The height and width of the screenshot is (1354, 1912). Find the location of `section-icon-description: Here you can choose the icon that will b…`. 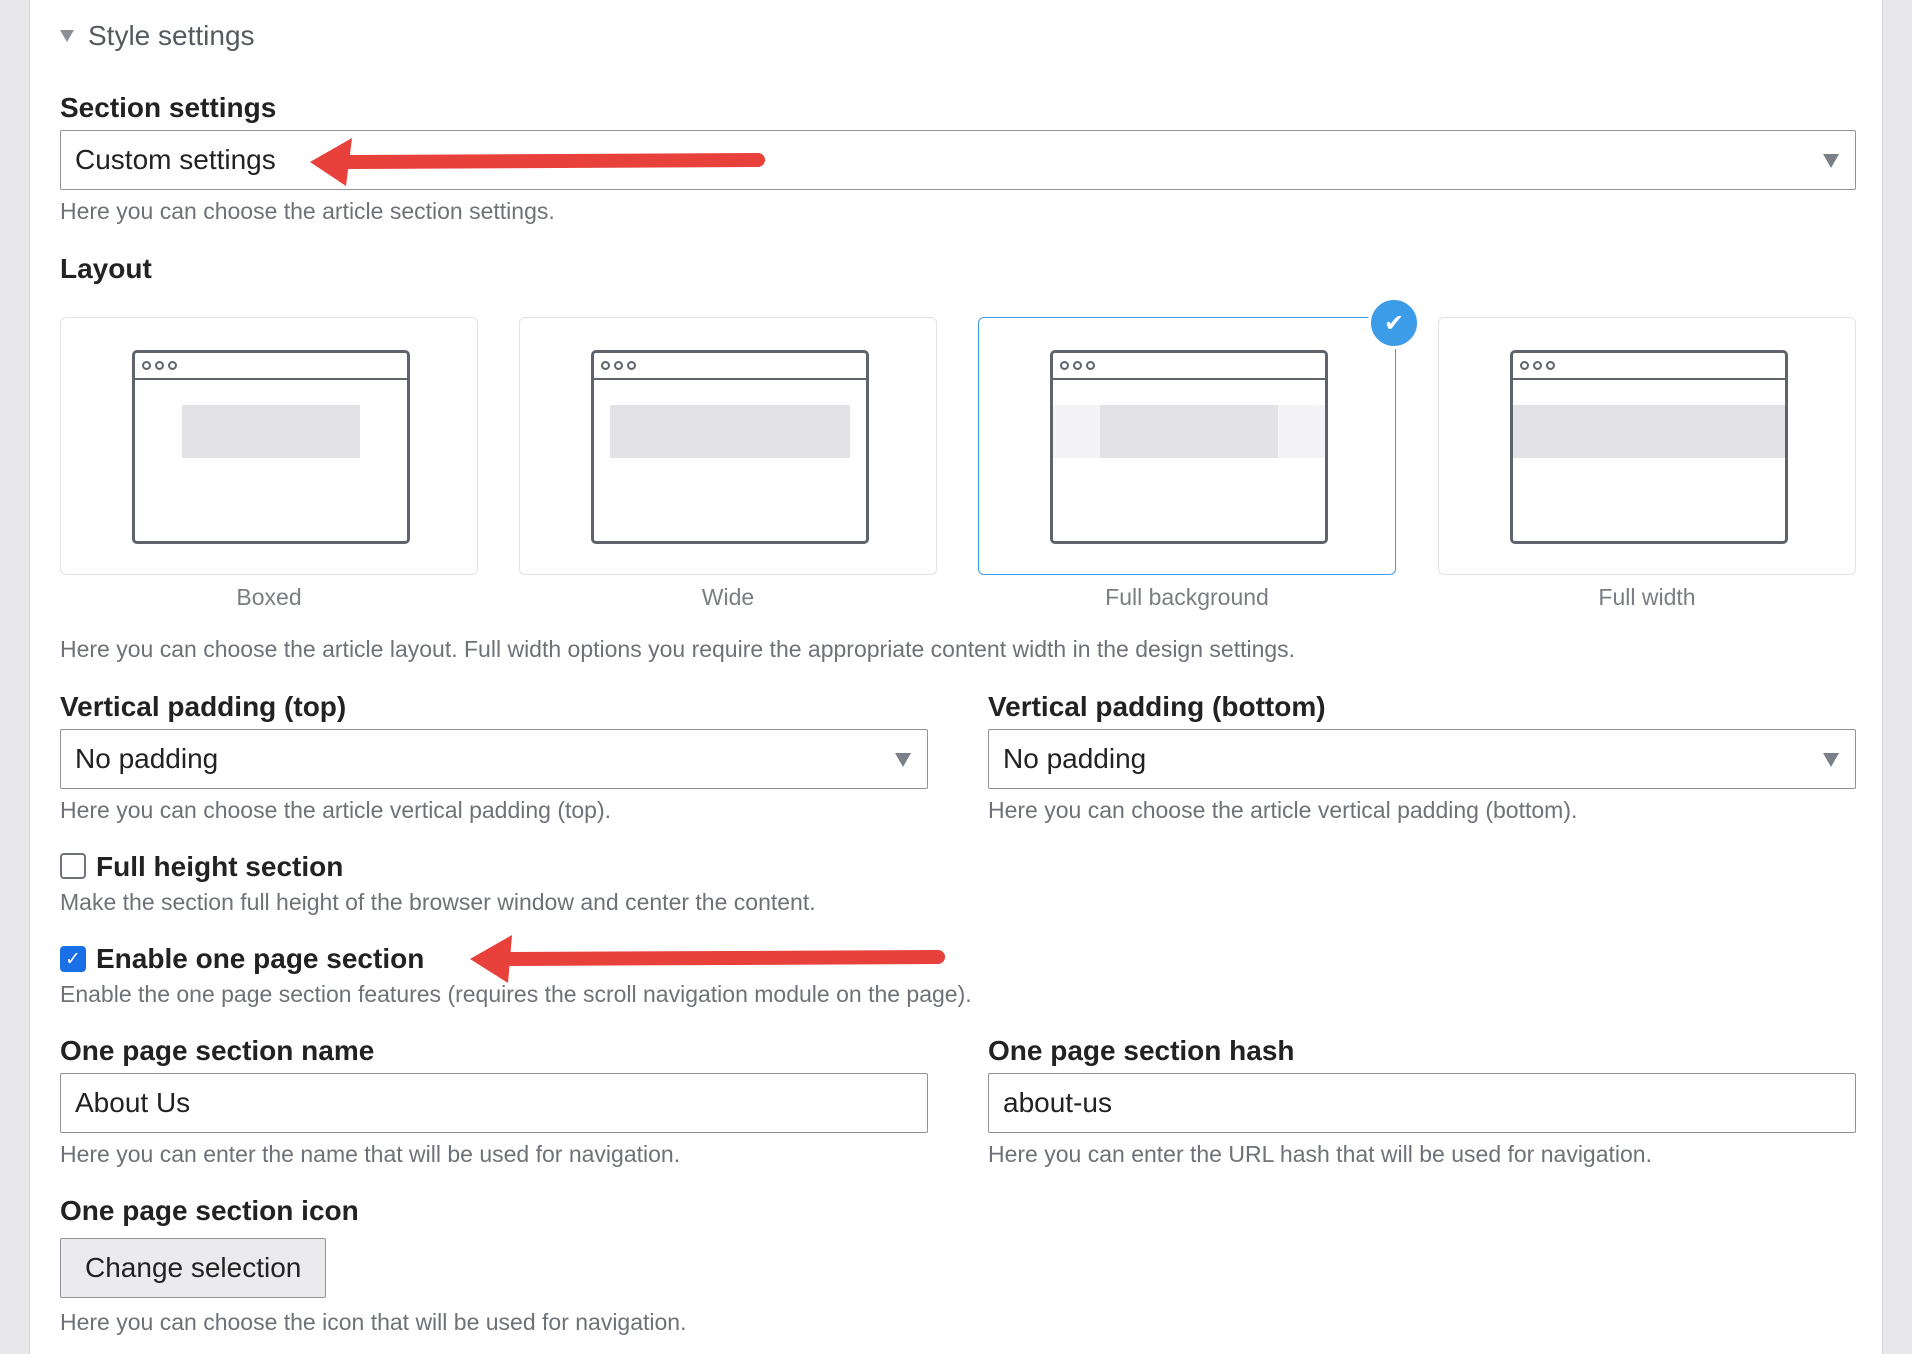

section-icon-description: Here you can choose the icon that will b… is located at coordinates (373, 1322).